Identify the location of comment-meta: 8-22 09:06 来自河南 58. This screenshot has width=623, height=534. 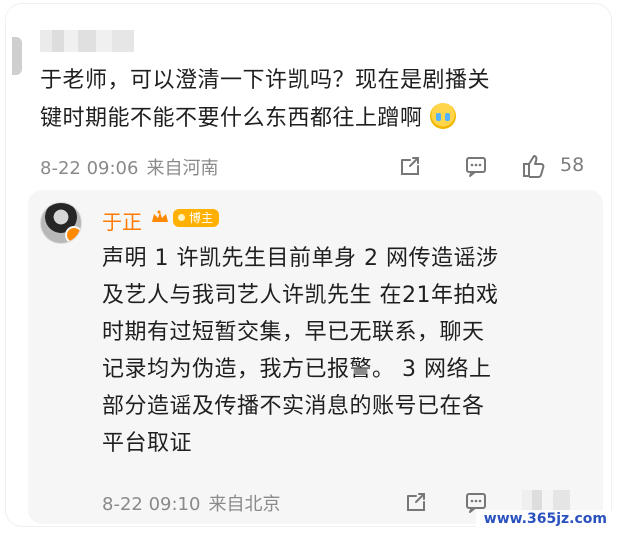
(320, 166).